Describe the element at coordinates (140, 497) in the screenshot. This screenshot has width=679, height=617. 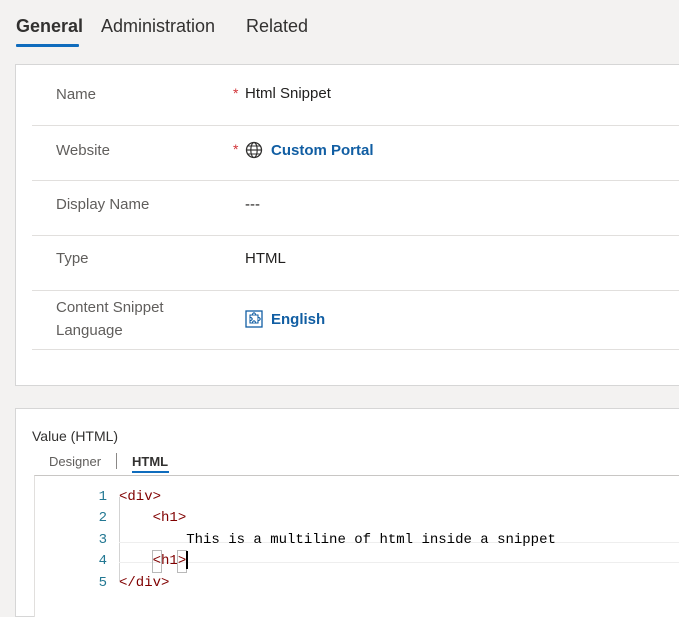
I see `code-text: <div>` at that location.